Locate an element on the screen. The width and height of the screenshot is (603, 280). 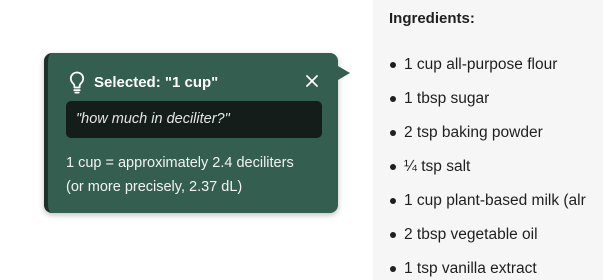
ingredient-item: 1 tbsp sugar is located at coordinates (488, 99).